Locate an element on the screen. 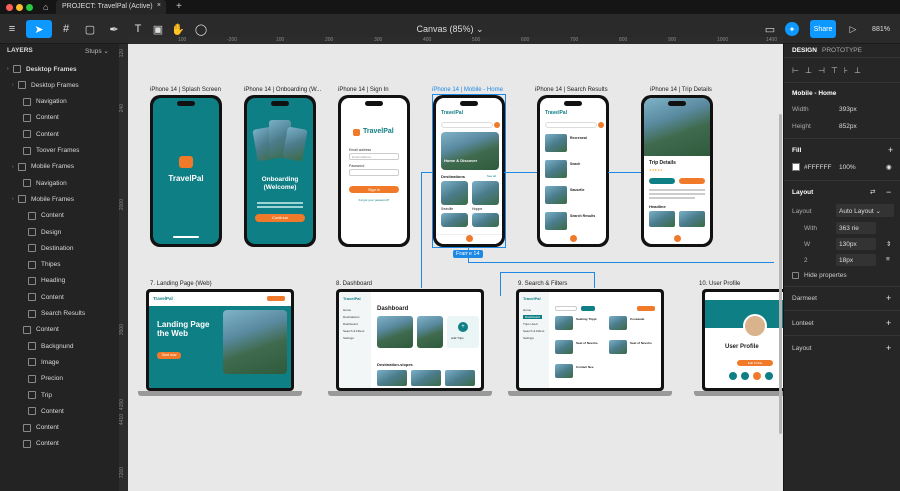 The height and width of the screenshot is (491, 900). text-tool-button: T is located at coordinates (138, 29).